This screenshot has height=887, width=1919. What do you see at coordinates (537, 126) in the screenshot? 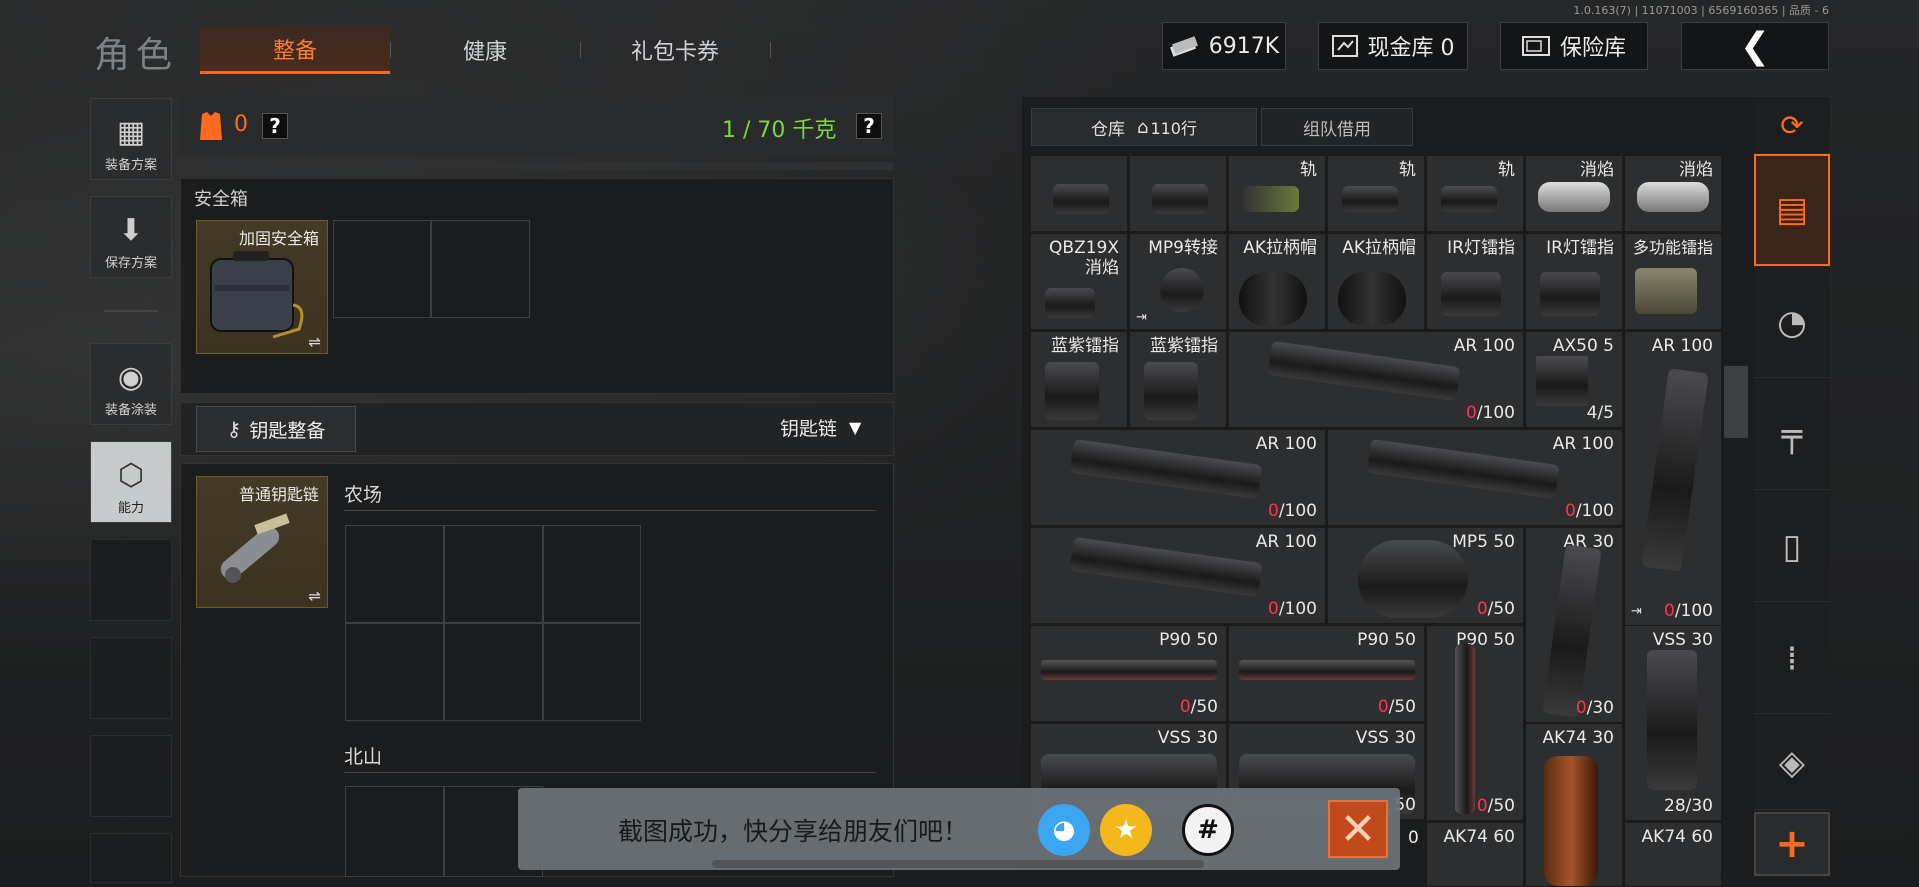
I see `equipment-header: 0 ? 1 / 70 千克 ?` at bounding box center [537, 126].